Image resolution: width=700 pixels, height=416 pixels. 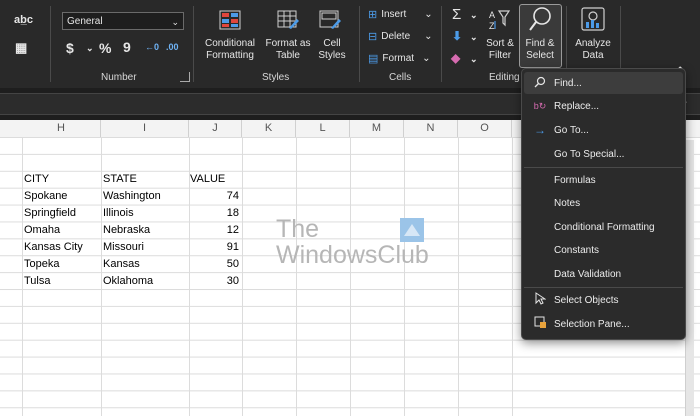 I want to click on menu-item-data-validation: Data Validation, so click(x=603, y=274).